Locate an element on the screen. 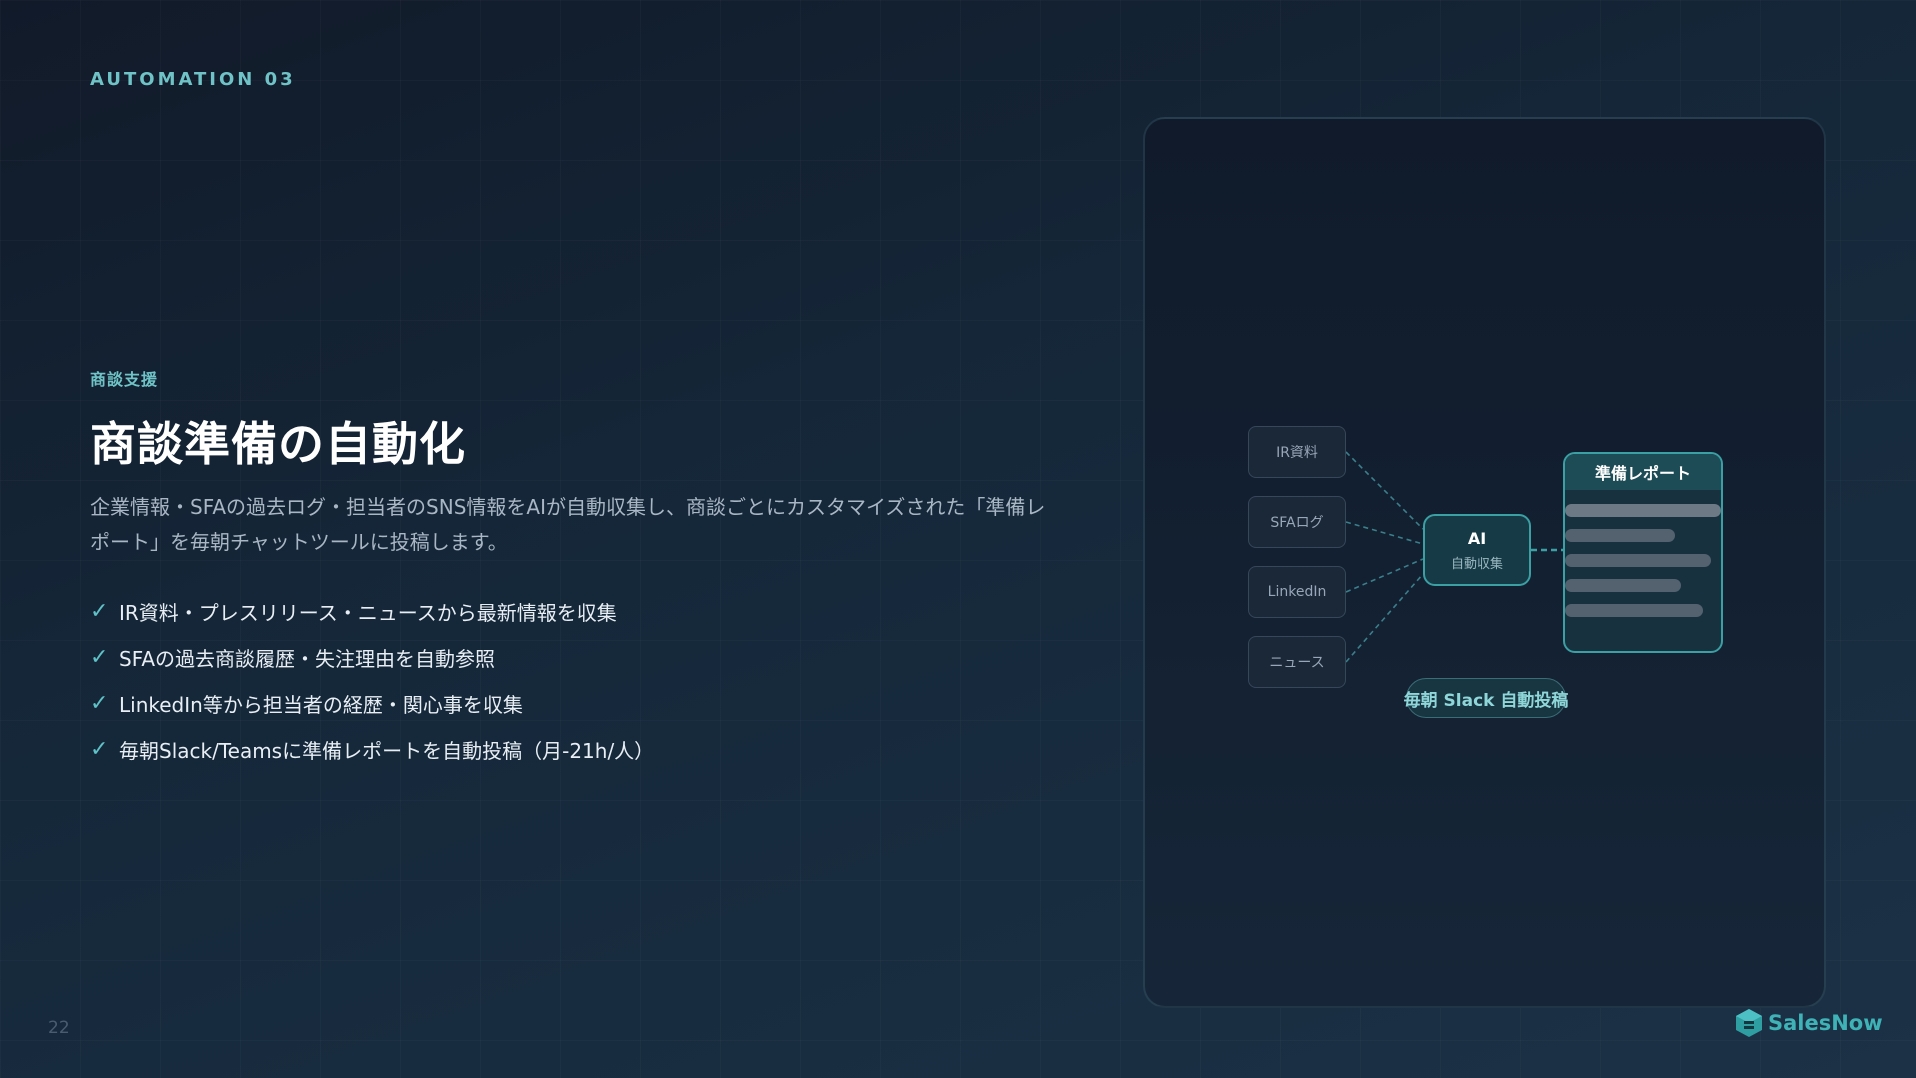  brand-logo: SalesNow is located at coordinates (1809, 1023).